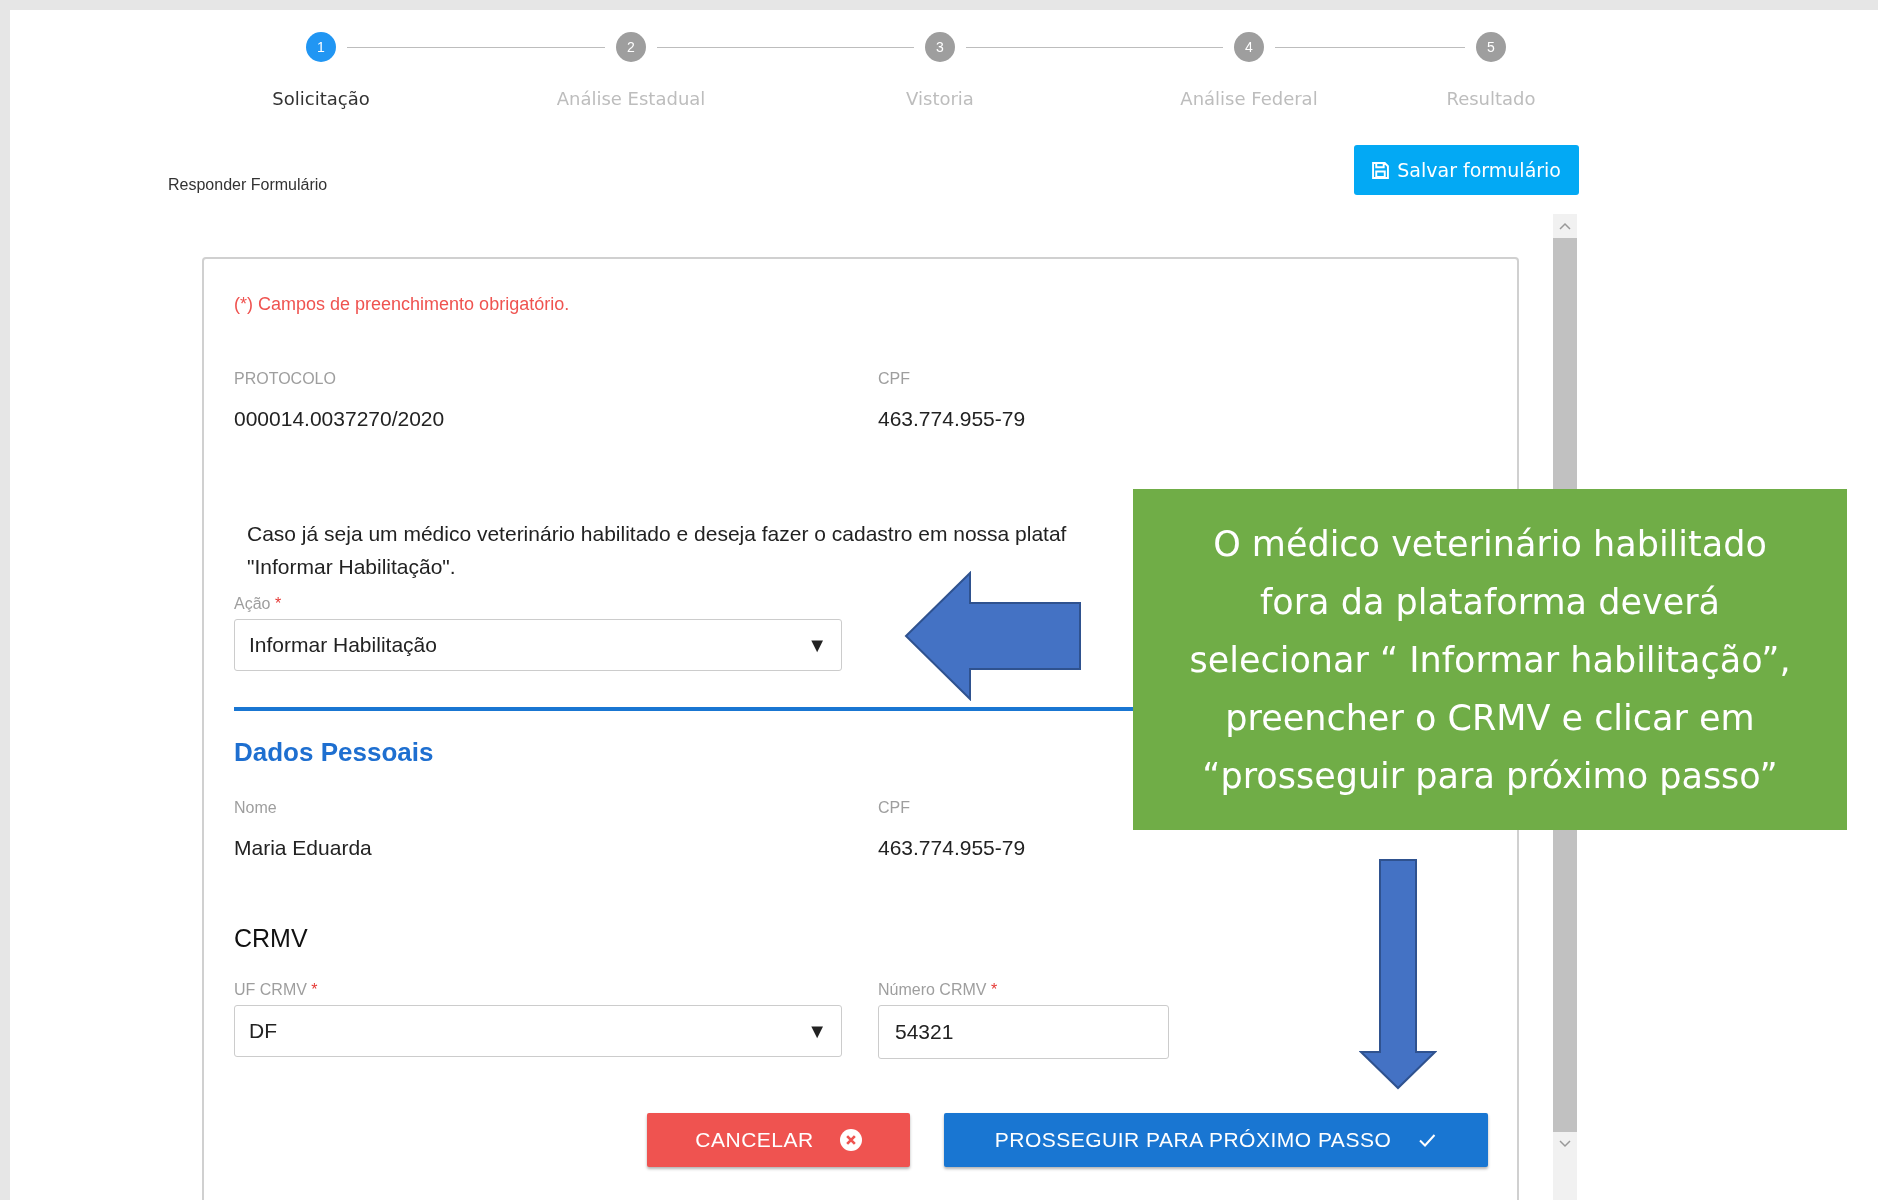 The width and height of the screenshot is (1878, 1200). What do you see at coordinates (285, 379) in the screenshot?
I see `field-label: PROTOCOLO` at bounding box center [285, 379].